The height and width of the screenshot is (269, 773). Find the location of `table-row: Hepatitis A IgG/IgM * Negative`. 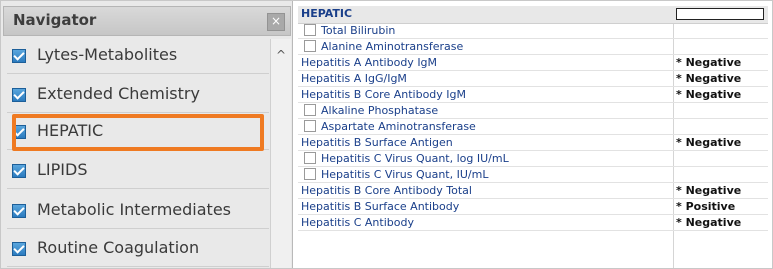

table-row: Hepatitis A IgG/IgM * Negative is located at coordinates (533, 79).